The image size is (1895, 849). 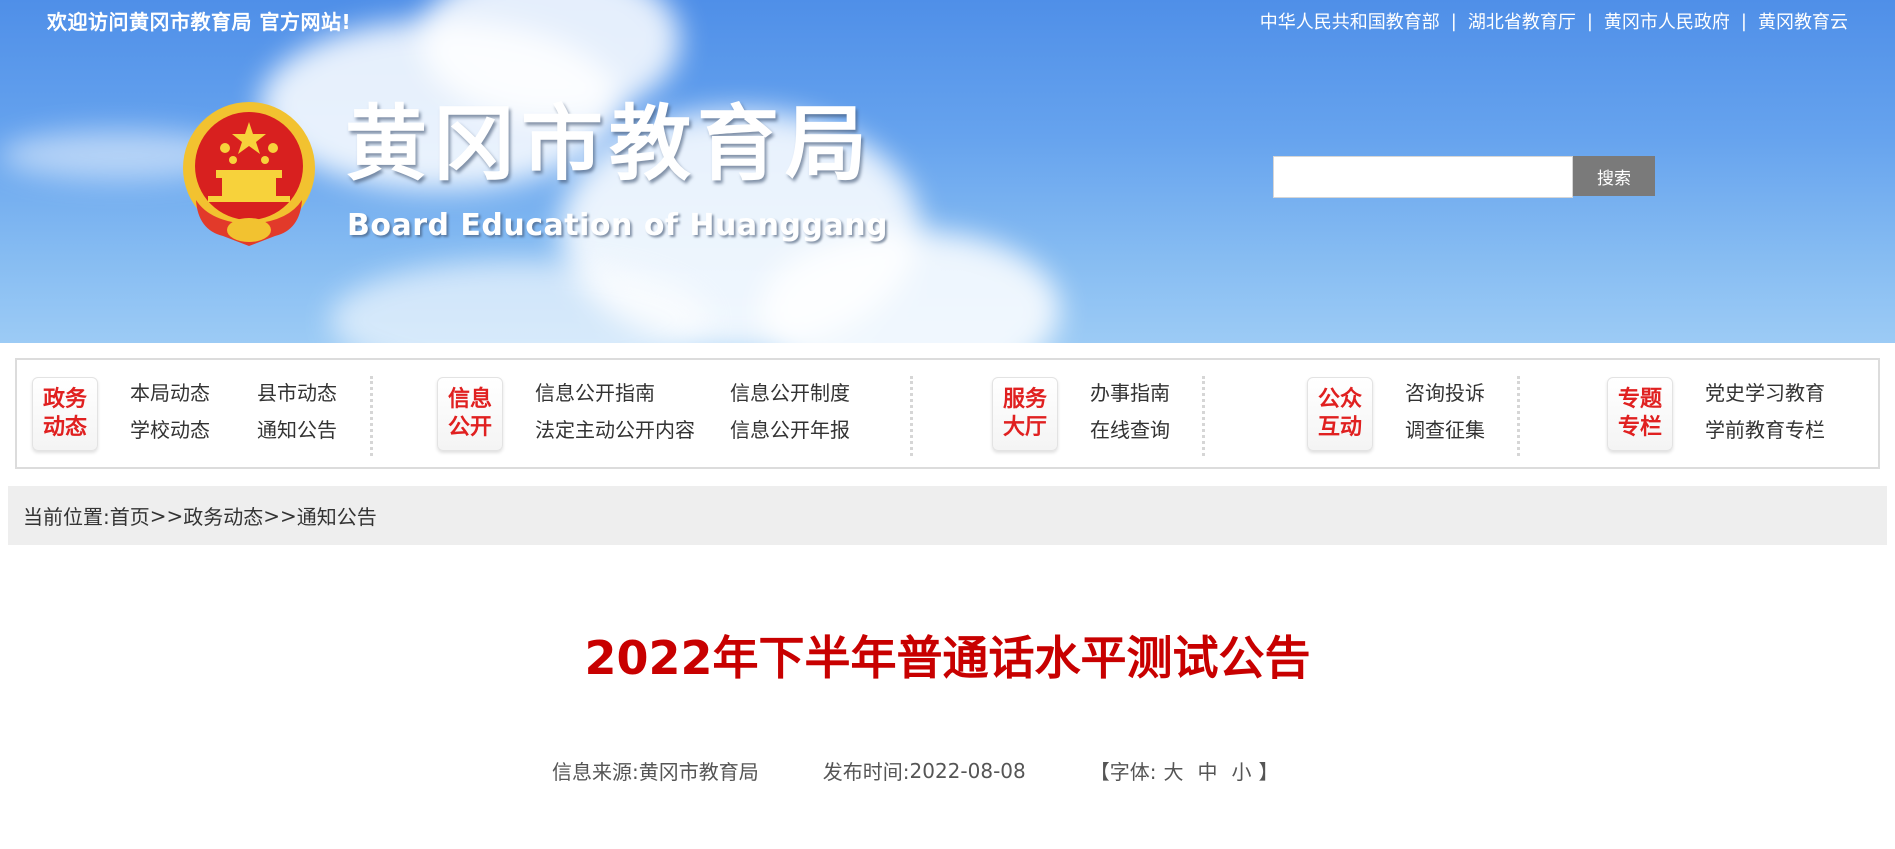 I want to click on breadcrumb: 当前位置: 首页 >> 政务动态 >> 通知公告, so click(x=947, y=515).